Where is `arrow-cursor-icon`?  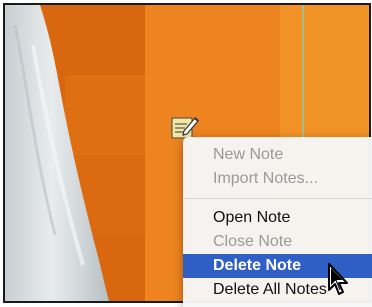 arrow-cursor-icon is located at coordinates (338, 279).